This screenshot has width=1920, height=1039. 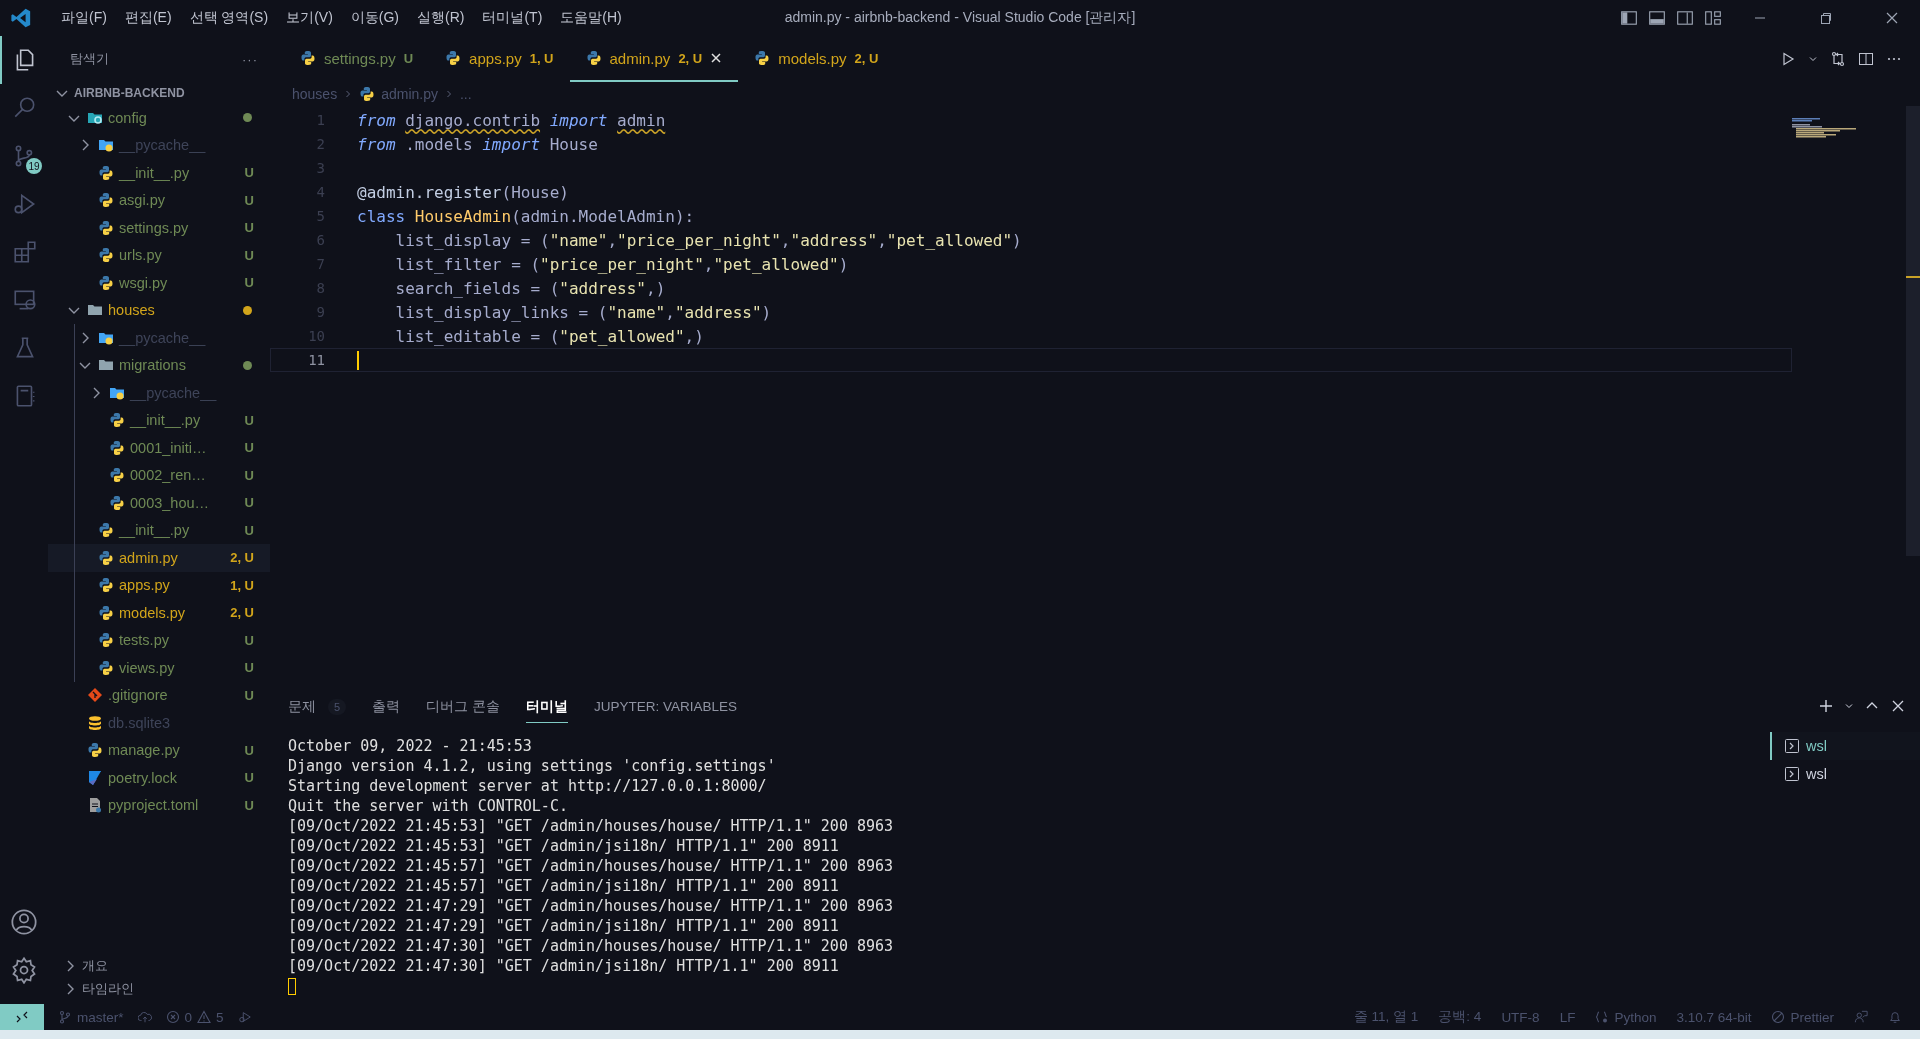 I want to click on file-item: wsgi.py U, so click(x=159, y=283).